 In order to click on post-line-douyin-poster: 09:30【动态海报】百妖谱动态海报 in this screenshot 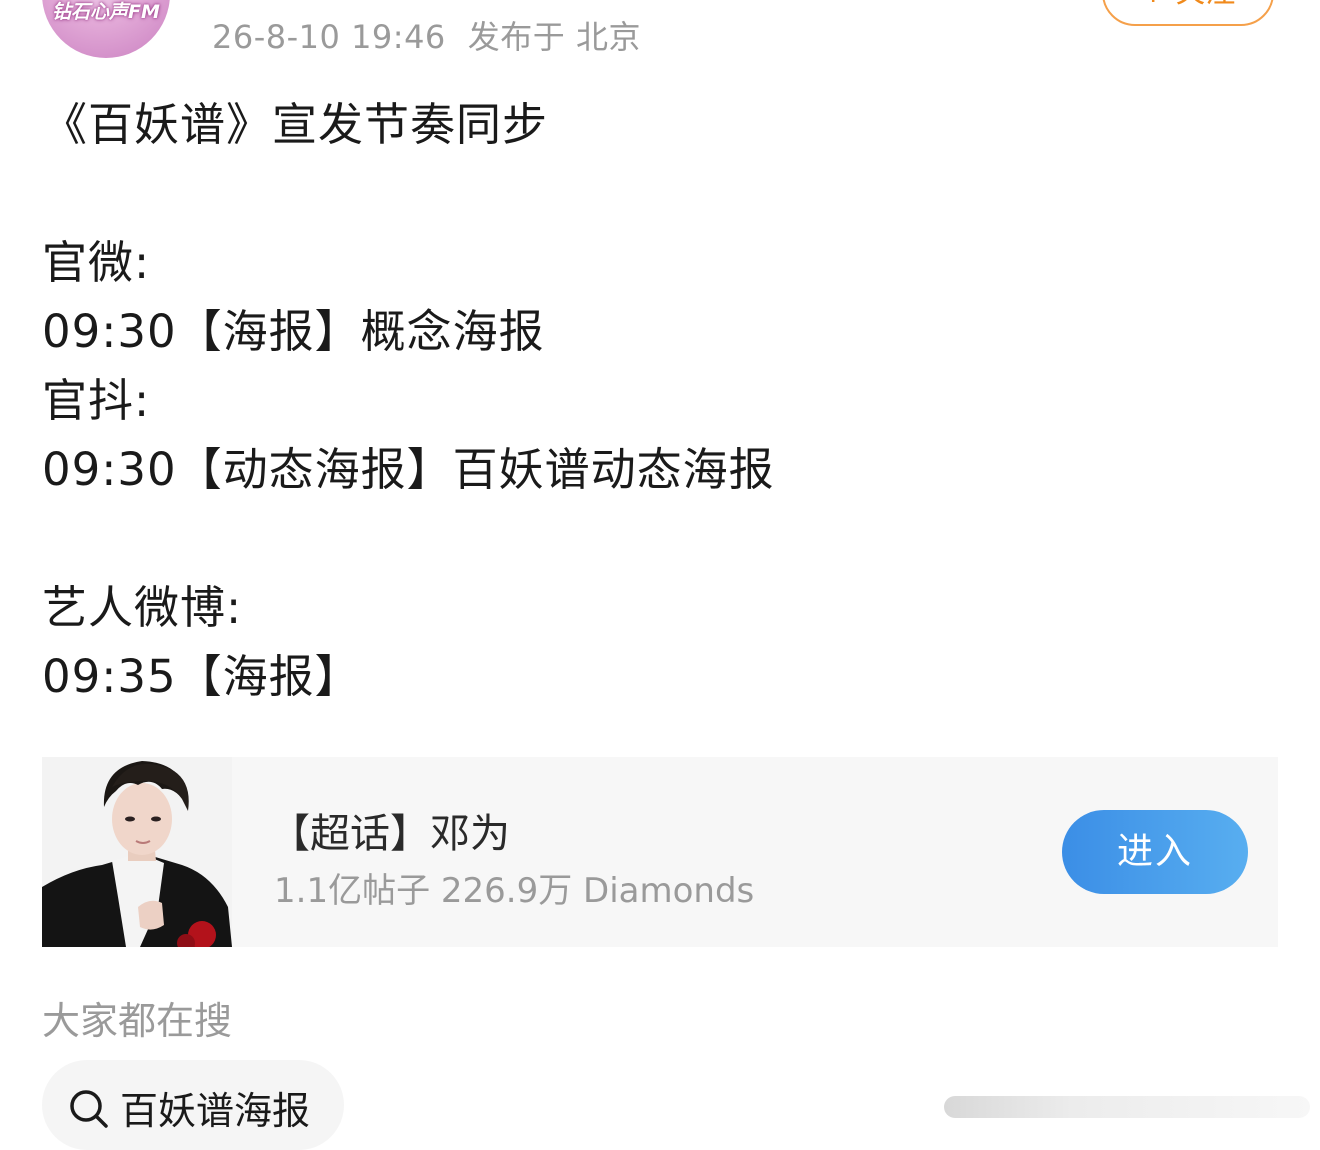, I will do `click(408, 469)`.